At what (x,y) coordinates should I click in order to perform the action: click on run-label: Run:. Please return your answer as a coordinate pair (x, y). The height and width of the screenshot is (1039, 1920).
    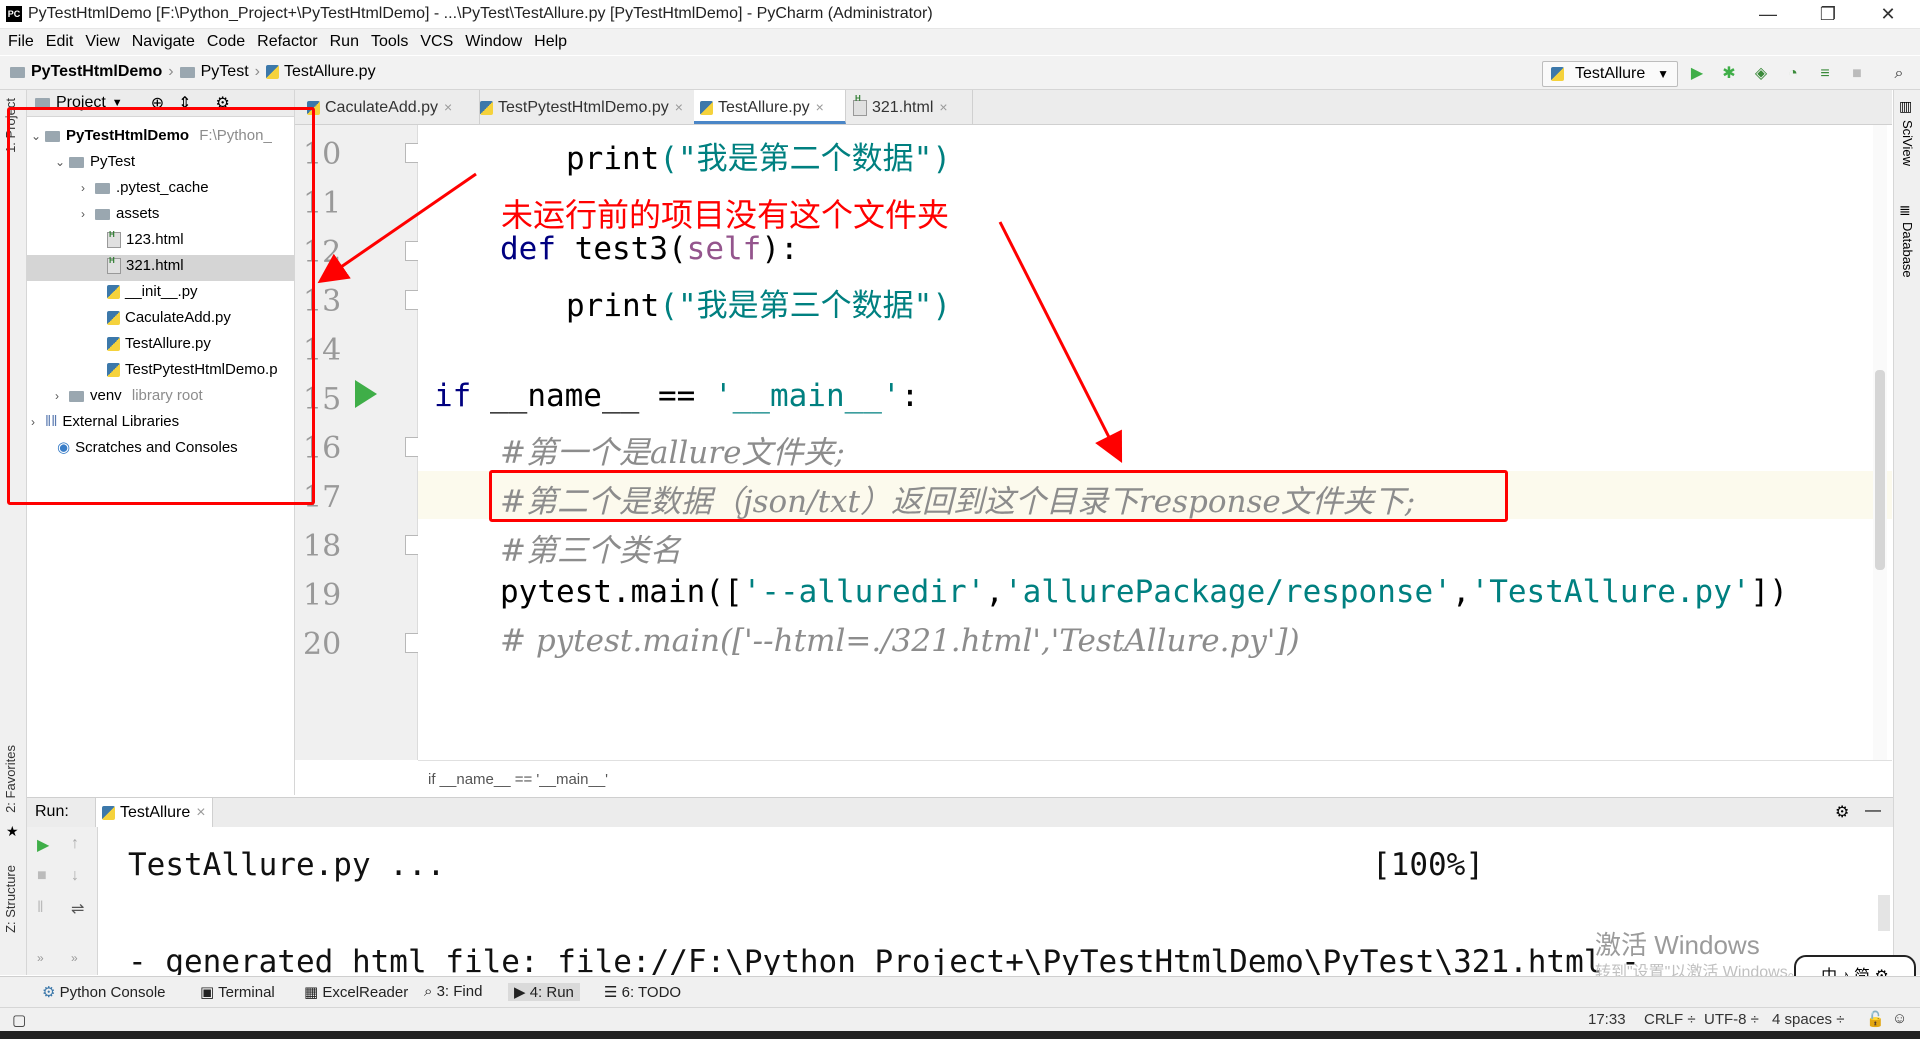
    Looking at the image, I should click on (52, 811).